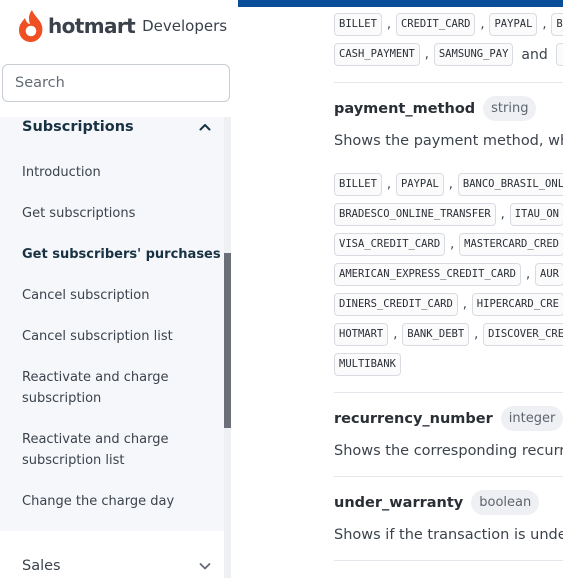  I want to click on nav-section-header-subscriptions: Subscriptions, so click(117, 127).